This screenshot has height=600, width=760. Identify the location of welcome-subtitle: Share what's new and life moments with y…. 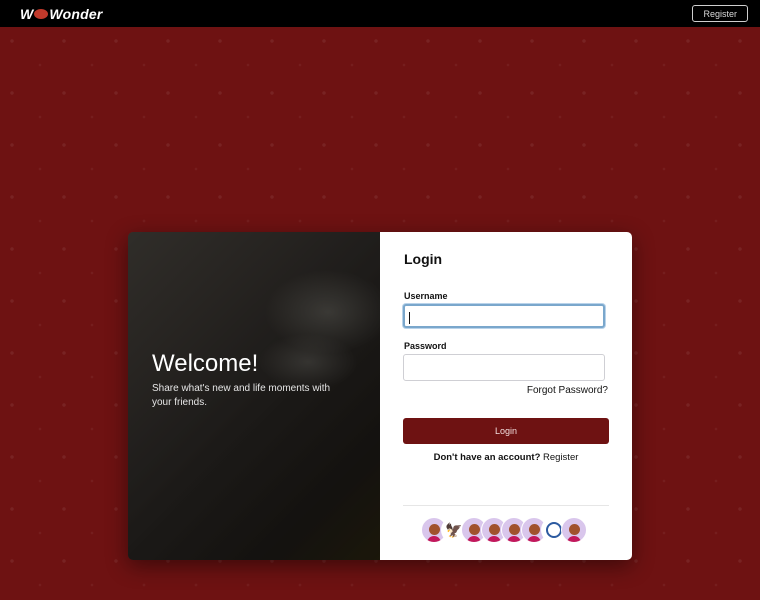
(241, 395).